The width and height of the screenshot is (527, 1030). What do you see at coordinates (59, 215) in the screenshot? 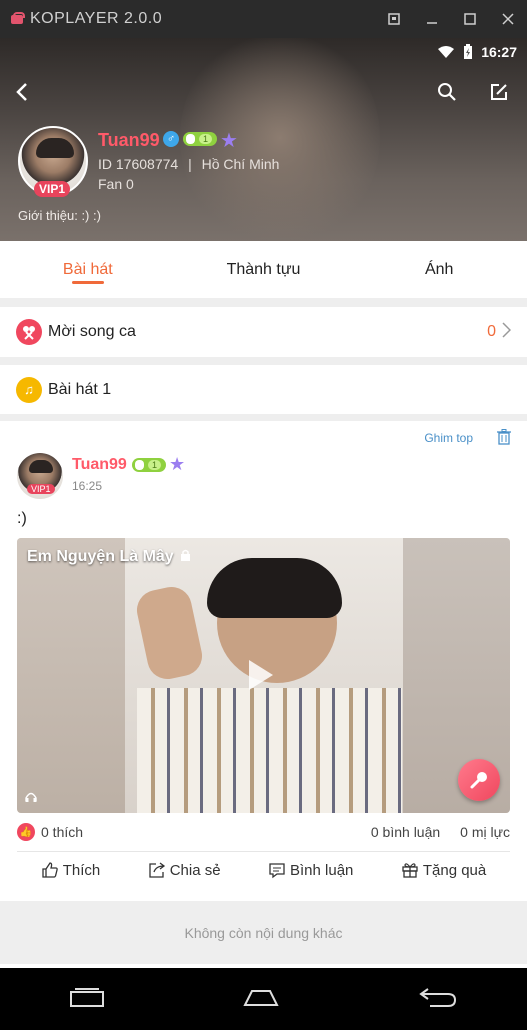
I see `intro-text: Giới thiệu: :) :)` at bounding box center [59, 215].